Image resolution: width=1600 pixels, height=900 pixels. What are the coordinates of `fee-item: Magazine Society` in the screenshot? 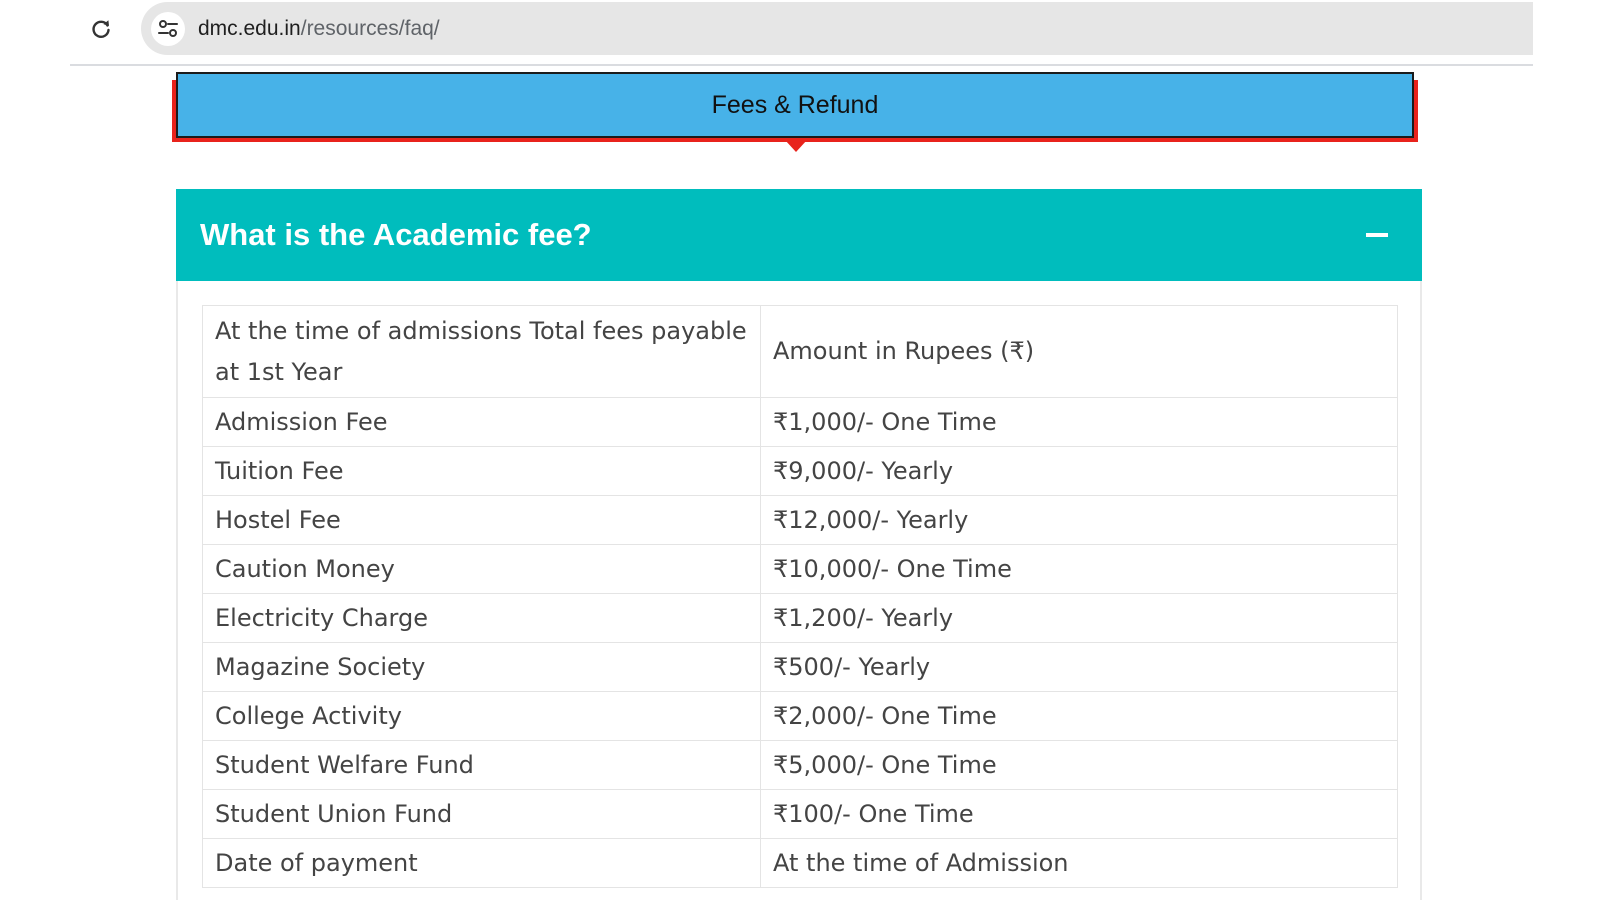 It's located at (481, 667).